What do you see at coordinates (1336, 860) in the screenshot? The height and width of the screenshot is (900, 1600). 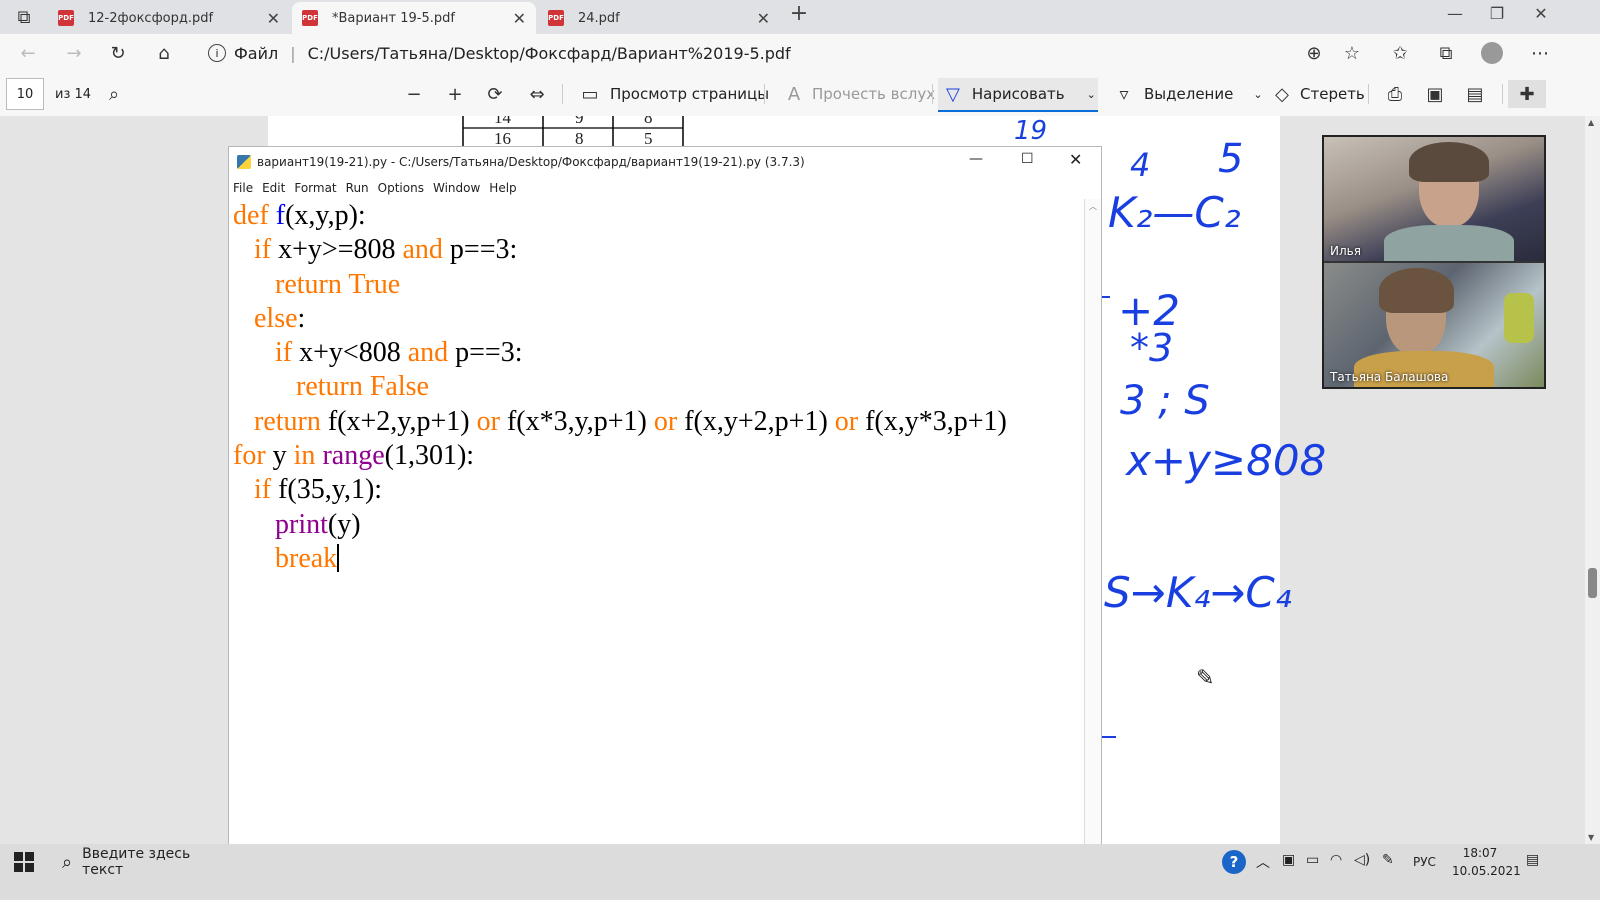 I see `wifi-icon: ◠` at bounding box center [1336, 860].